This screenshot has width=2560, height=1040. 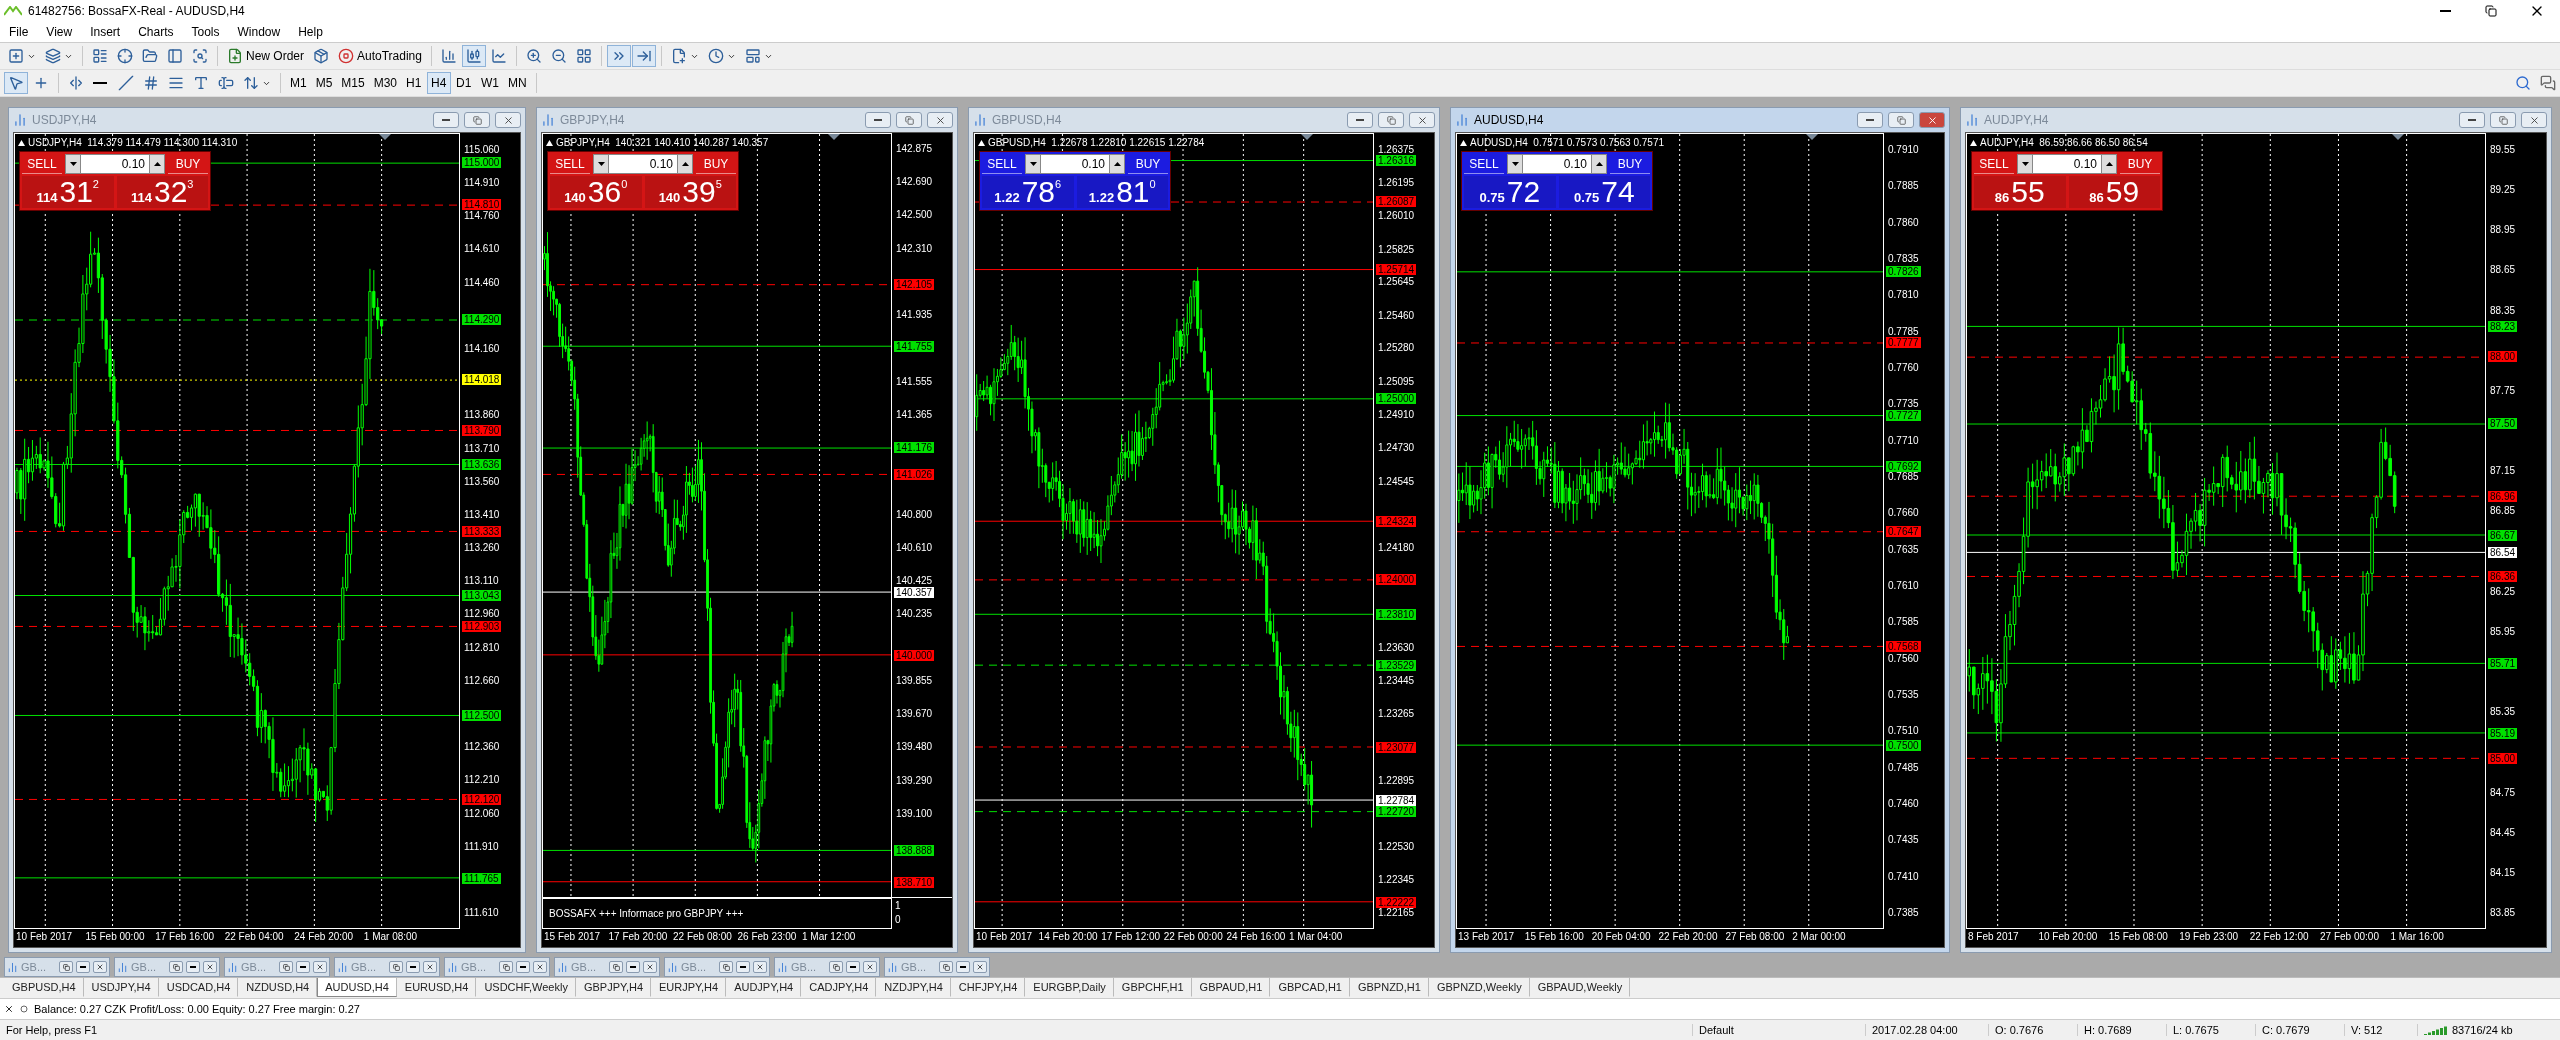 What do you see at coordinates (2503, 511) in the screenshot?
I see `price-tick: 86.85` at bounding box center [2503, 511].